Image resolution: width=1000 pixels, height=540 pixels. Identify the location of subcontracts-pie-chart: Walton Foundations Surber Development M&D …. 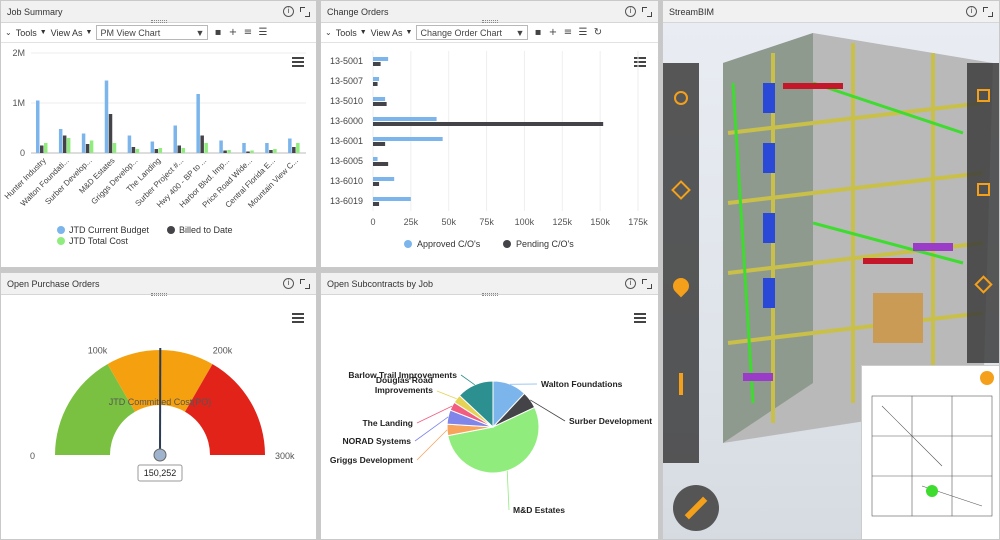
(491, 442).